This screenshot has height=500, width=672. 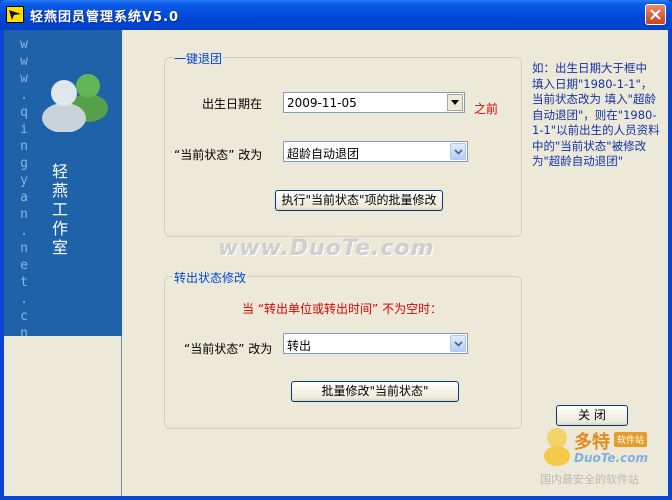 I want to click on retire-status-label: “当前状态” 改为, so click(x=218, y=155).